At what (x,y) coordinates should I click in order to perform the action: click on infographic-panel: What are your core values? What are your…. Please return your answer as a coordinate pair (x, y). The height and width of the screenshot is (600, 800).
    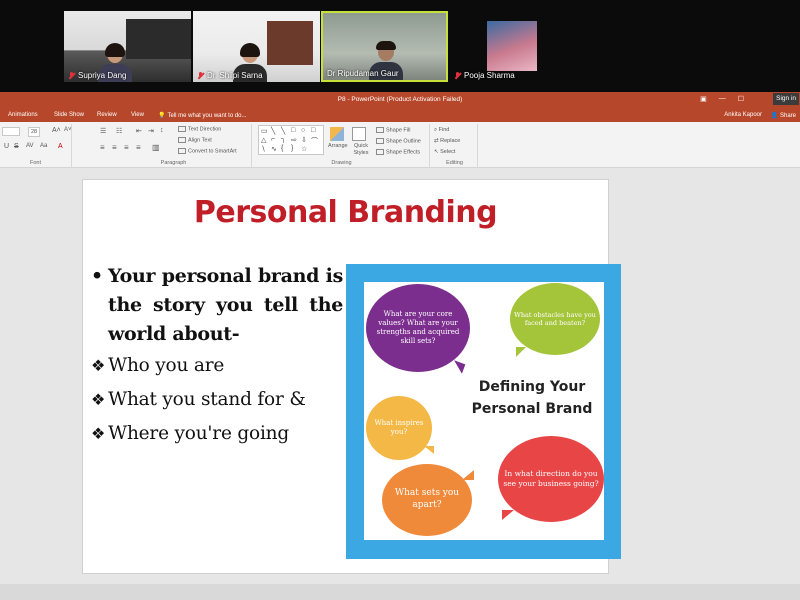
    Looking at the image, I should click on (484, 411).